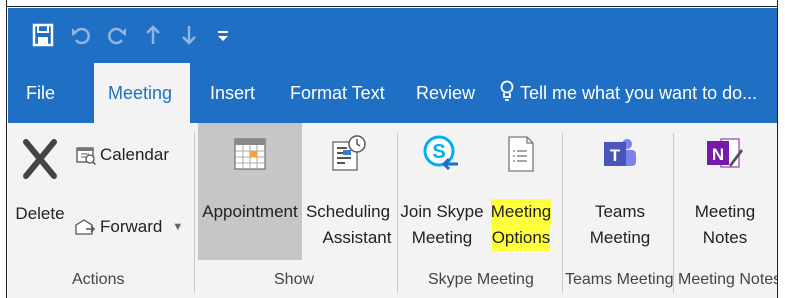  What do you see at coordinates (620, 190) in the screenshot?
I see `teams-meeting-button: T Teams Meeting` at bounding box center [620, 190].